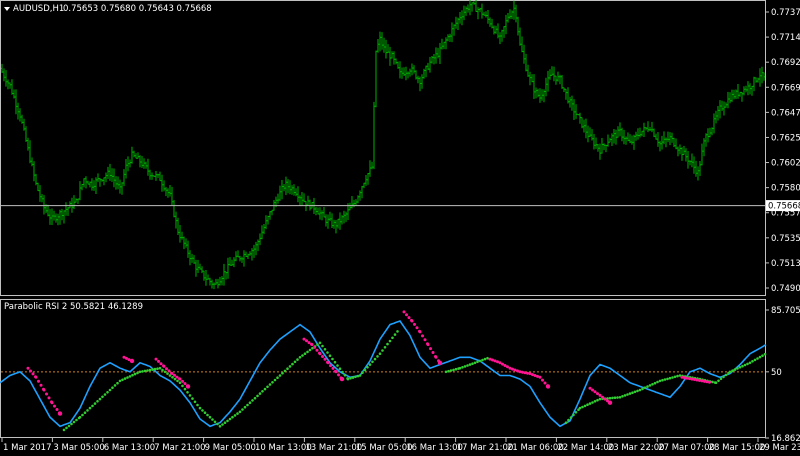 The image size is (800, 456). What do you see at coordinates (785, 164) in the screenshot?
I see `price-tick-label: 0.76026` at bounding box center [785, 164].